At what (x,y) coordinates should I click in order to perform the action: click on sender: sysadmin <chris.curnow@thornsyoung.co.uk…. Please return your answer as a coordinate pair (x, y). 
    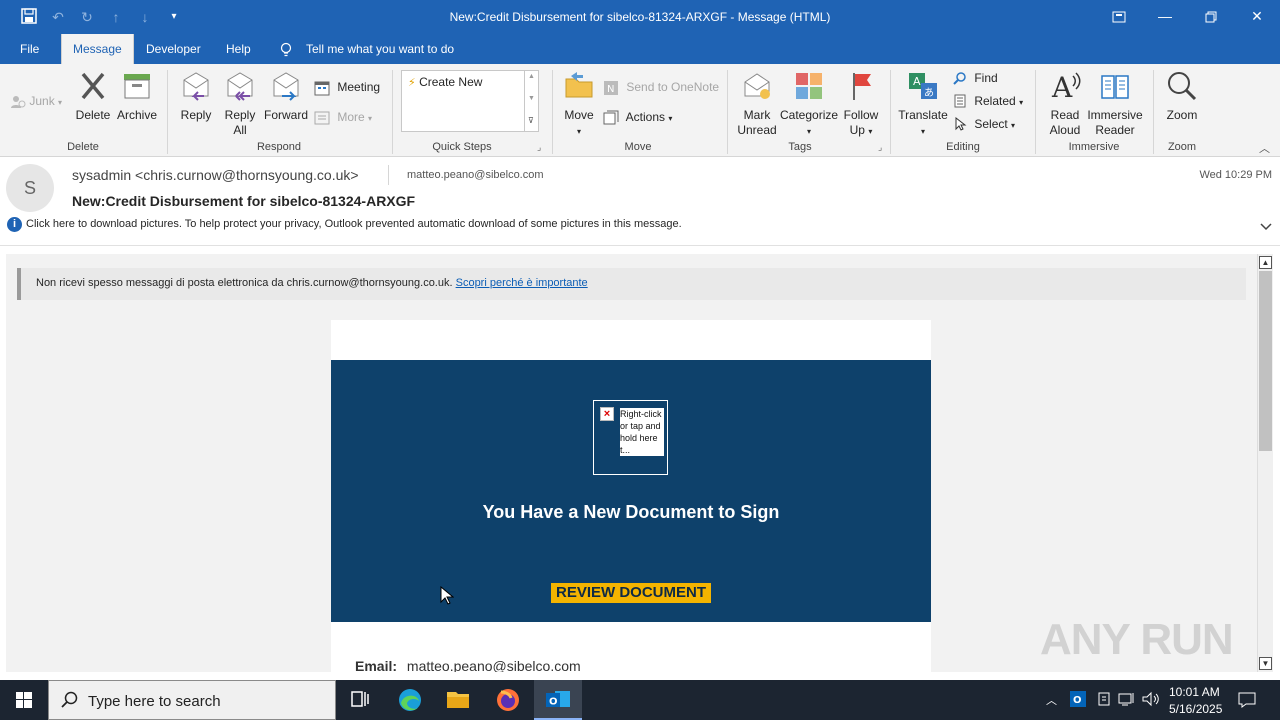
    Looking at the image, I should click on (215, 175).